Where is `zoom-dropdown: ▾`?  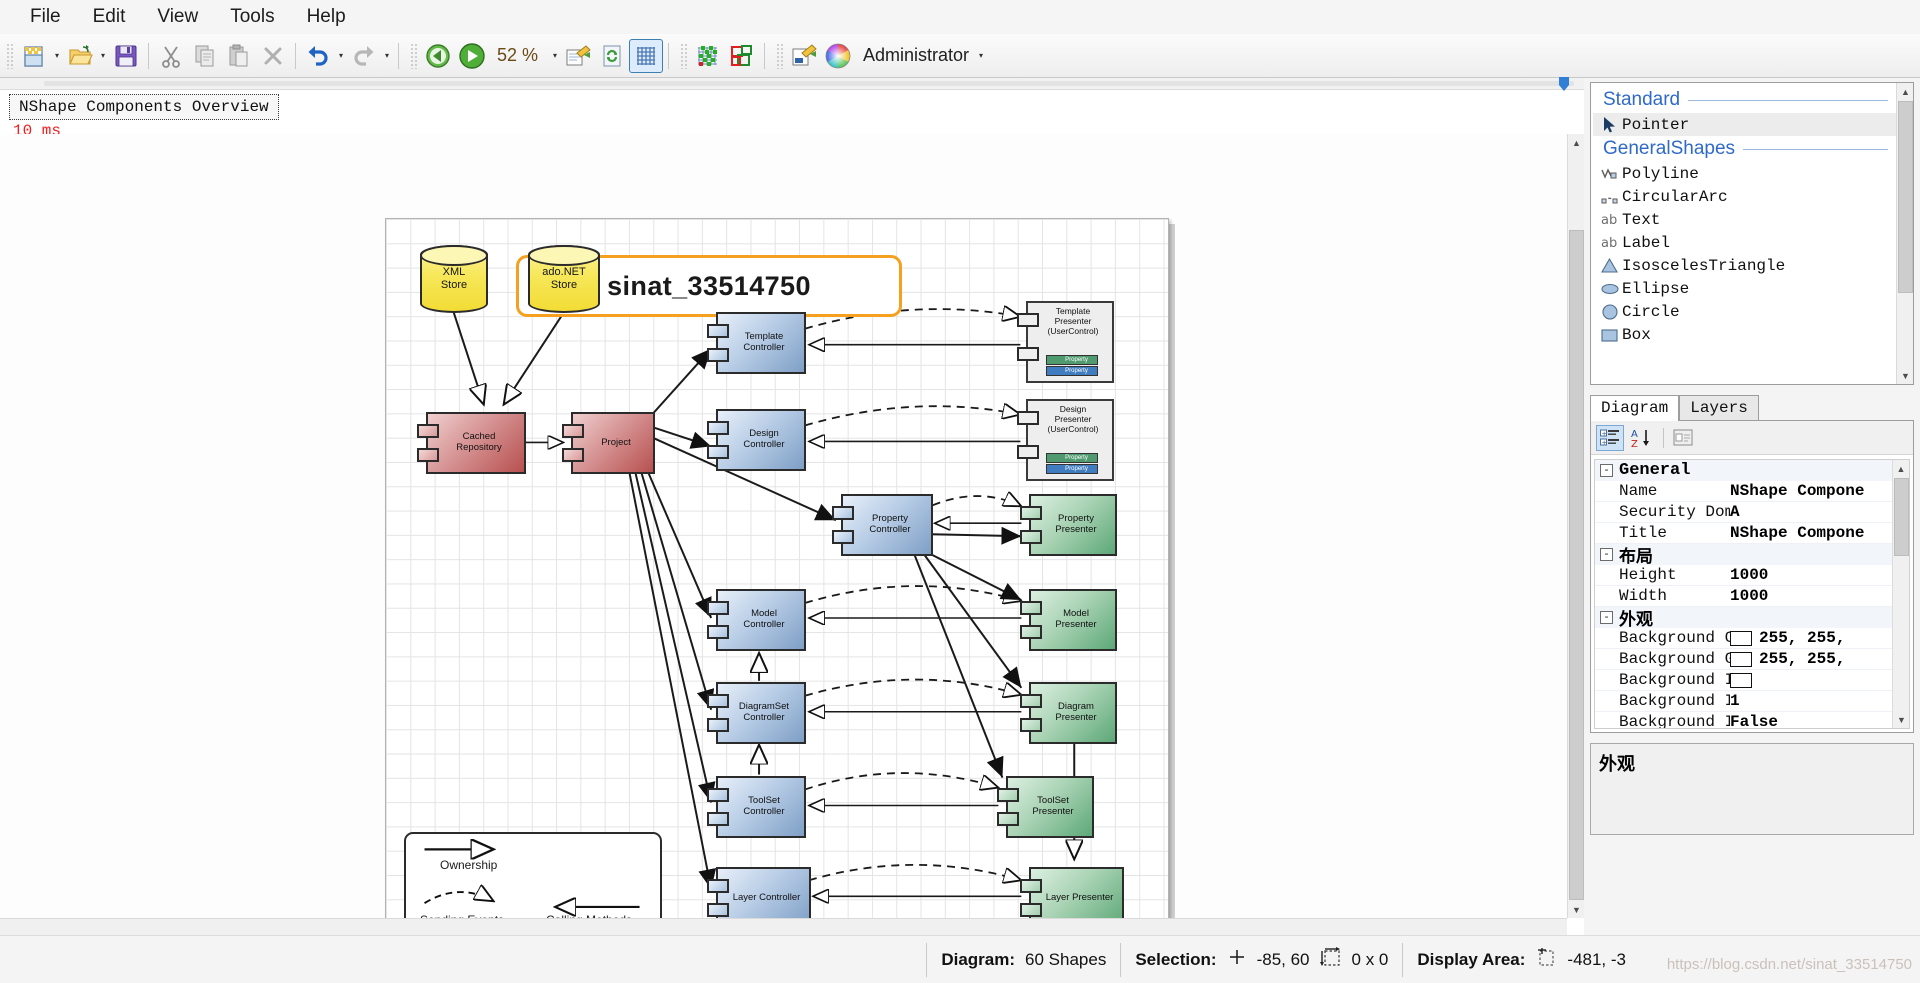
zoom-dropdown: ▾ is located at coordinates (555, 56).